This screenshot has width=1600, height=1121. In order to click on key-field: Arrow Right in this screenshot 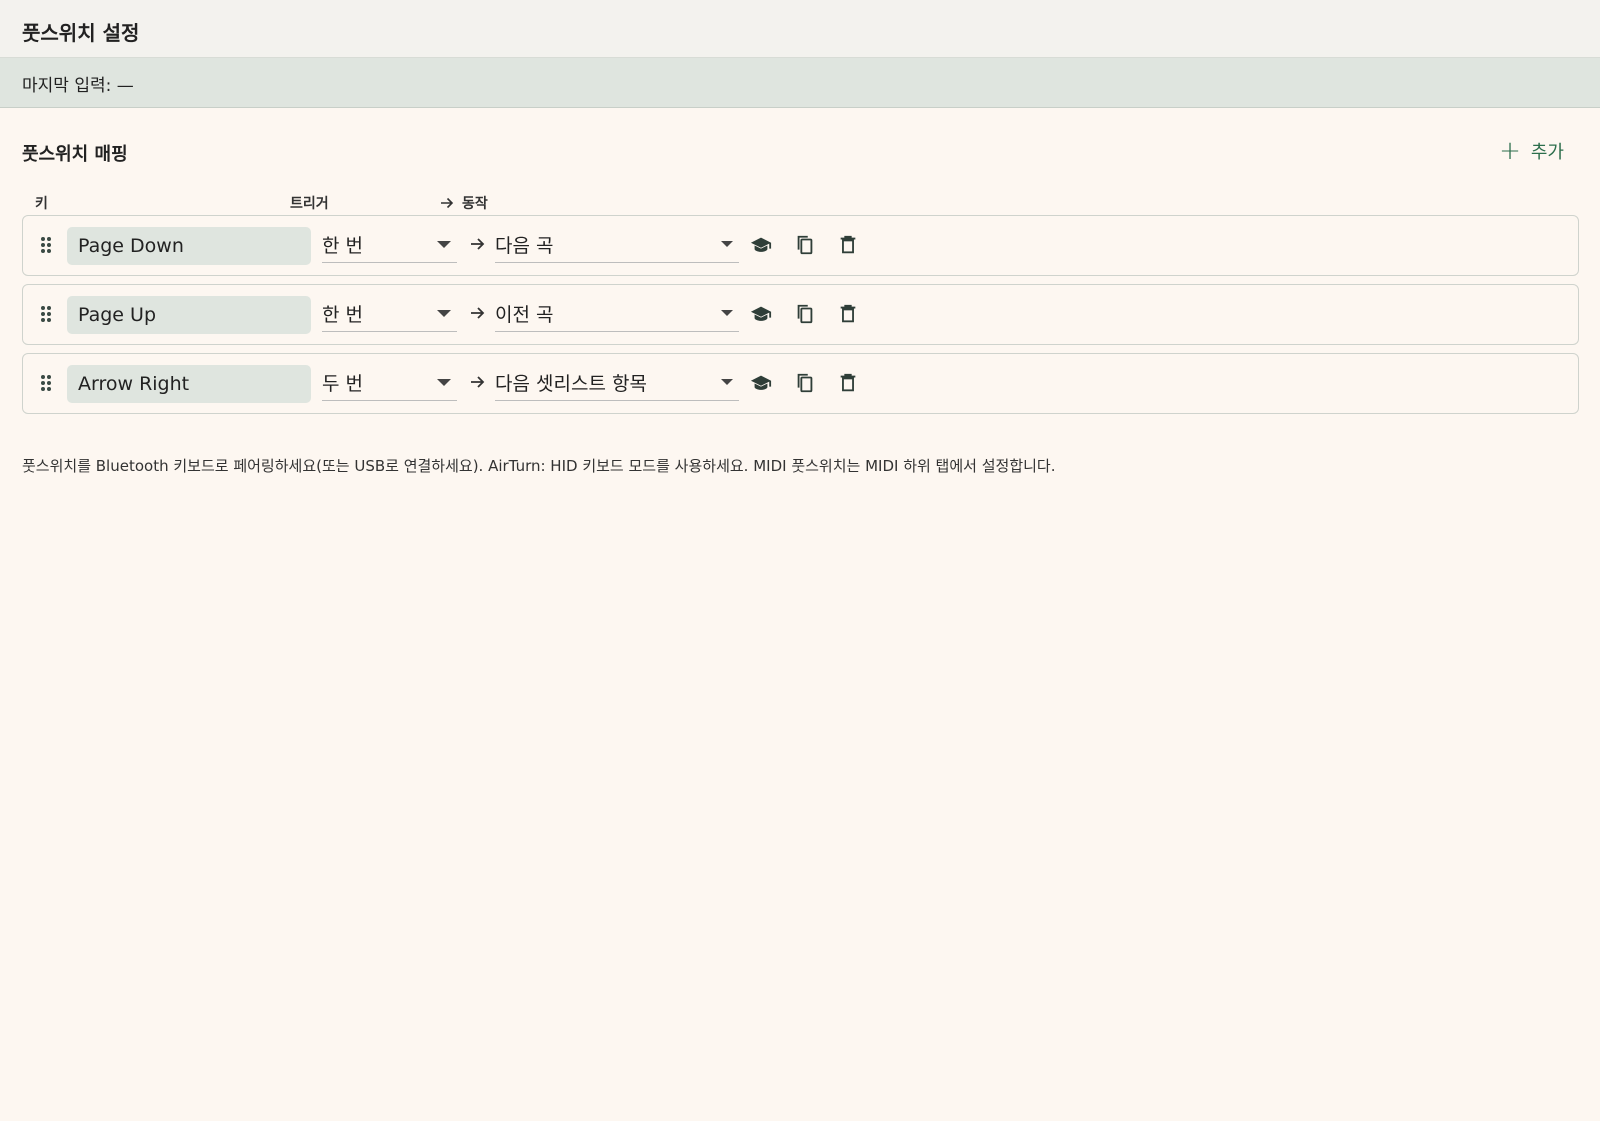, I will do `click(189, 384)`.